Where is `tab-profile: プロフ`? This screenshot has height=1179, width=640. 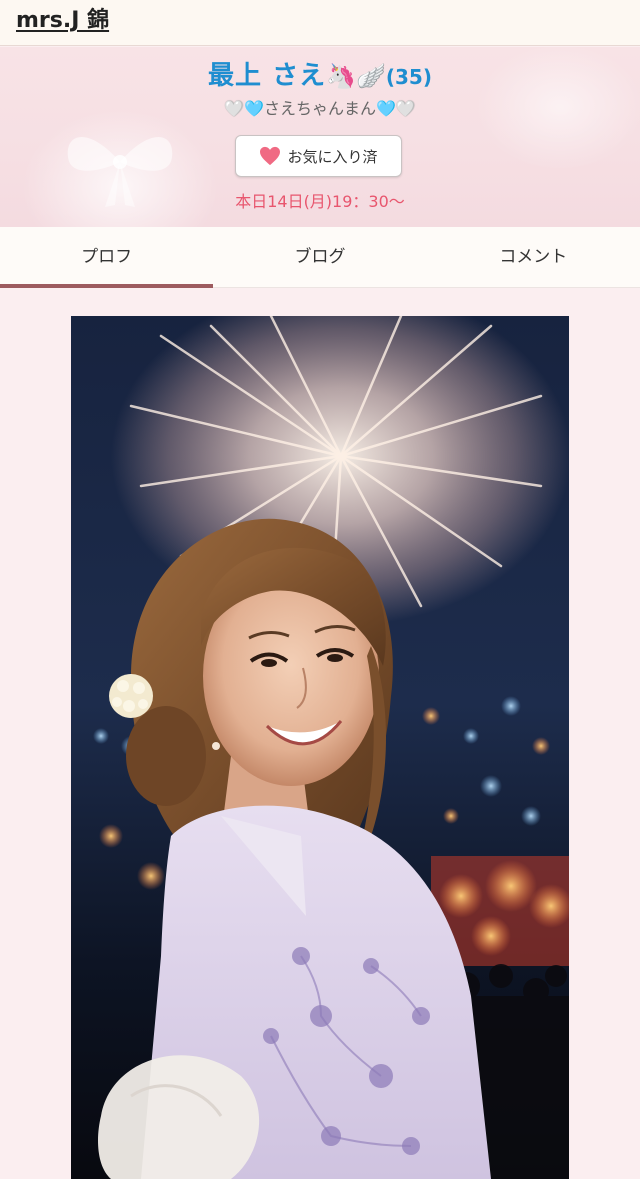
tab-profile: プロフ is located at coordinates (107, 257).